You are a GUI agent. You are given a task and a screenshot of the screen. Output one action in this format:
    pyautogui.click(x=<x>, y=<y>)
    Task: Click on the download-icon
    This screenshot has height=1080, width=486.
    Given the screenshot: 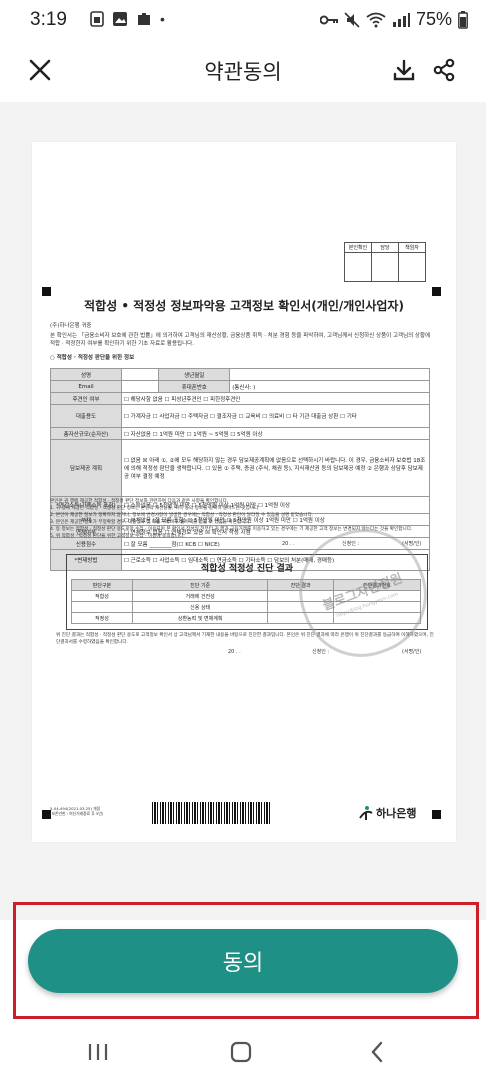 What is the action you would take?
    pyautogui.click(x=404, y=70)
    